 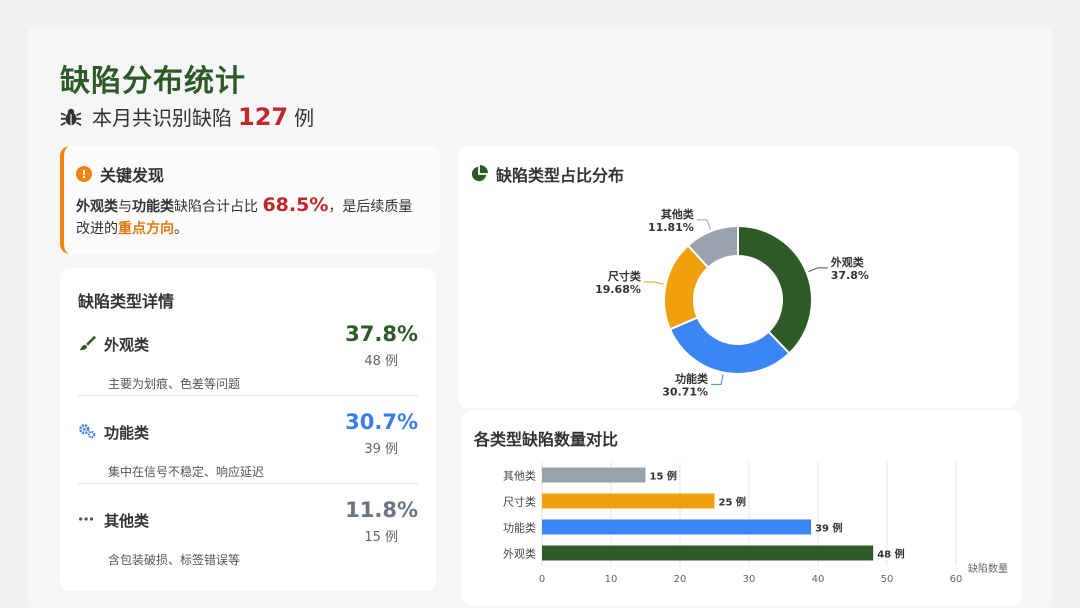 I want to click on bar-x-tick: 50, so click(x=887, y=579).